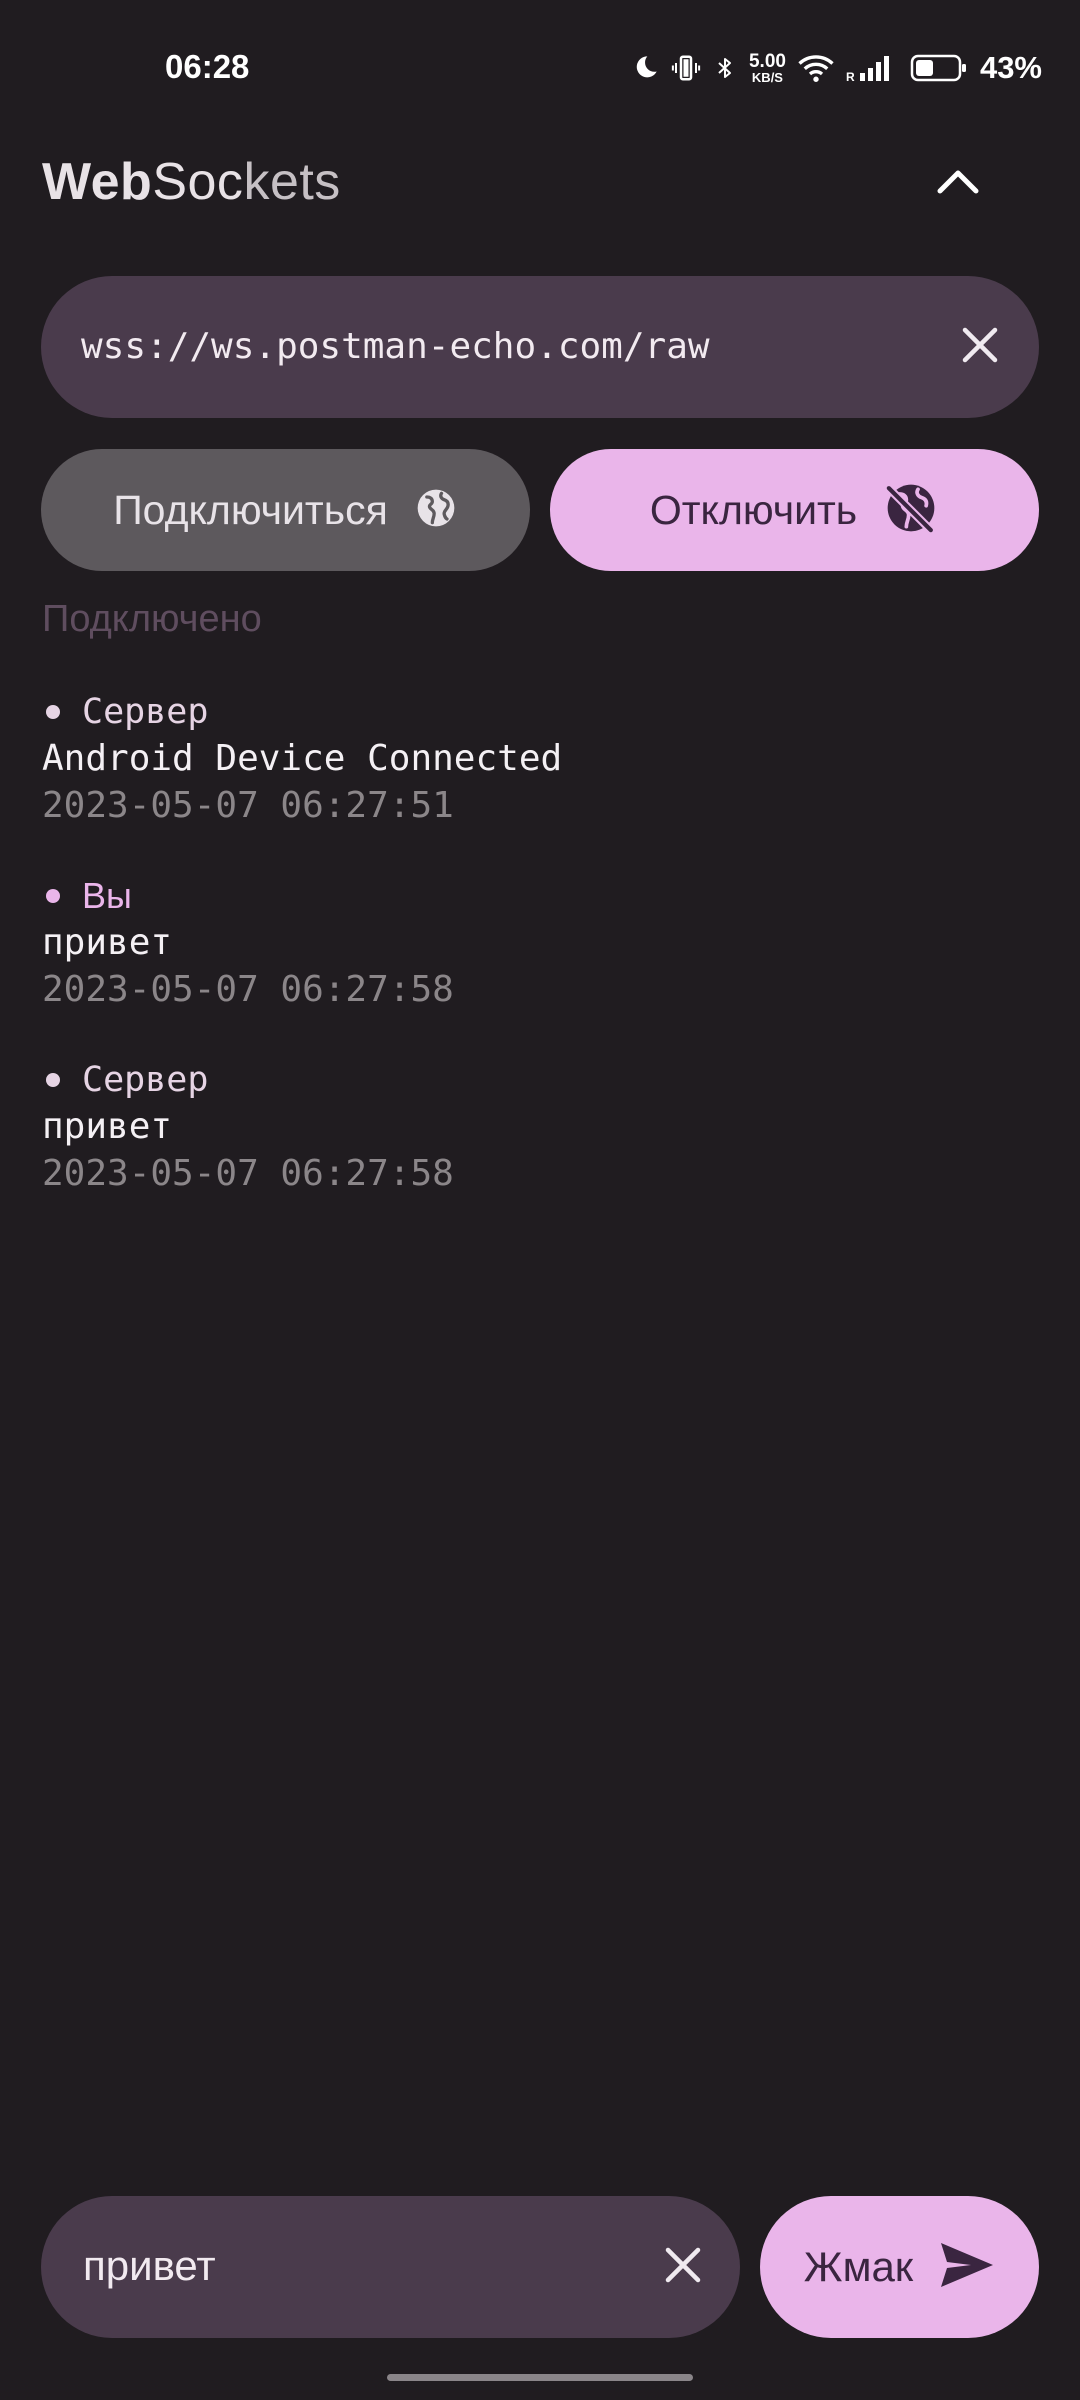 The image size is (1080, 2400). I want to click on collapse-button, so click(958, 183).